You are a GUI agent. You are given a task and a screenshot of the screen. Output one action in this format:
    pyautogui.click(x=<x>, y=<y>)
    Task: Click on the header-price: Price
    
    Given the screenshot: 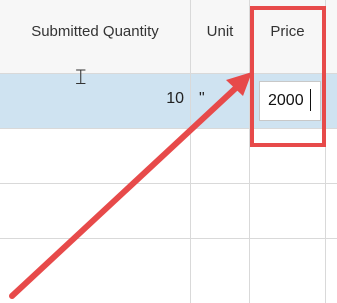 What is the action you would take?
    pyautogui.click(x=288, y=37)
    